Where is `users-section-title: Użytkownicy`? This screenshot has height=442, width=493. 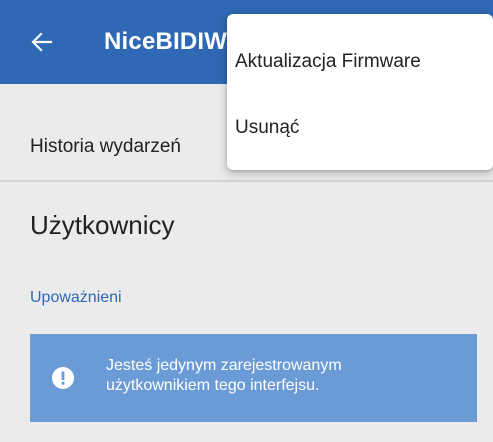
users-section-title: Użytkownicy is located at coordinates (102, 225).